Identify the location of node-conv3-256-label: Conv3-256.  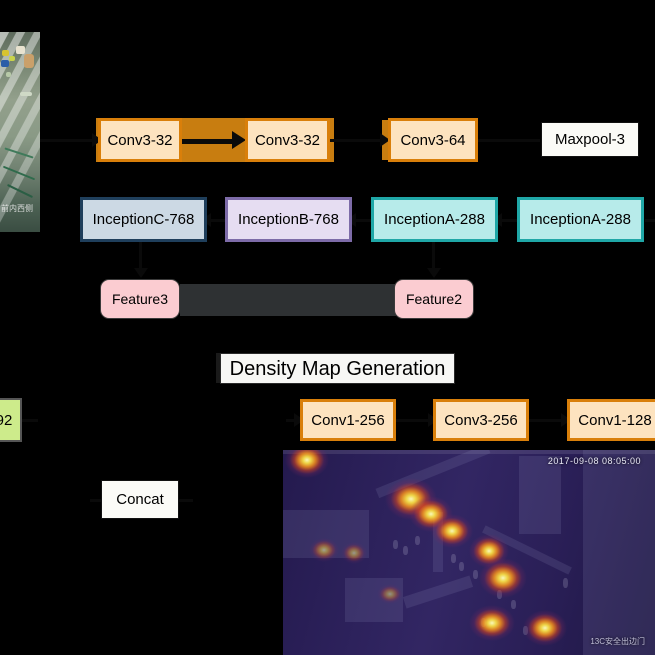
(481, 420).